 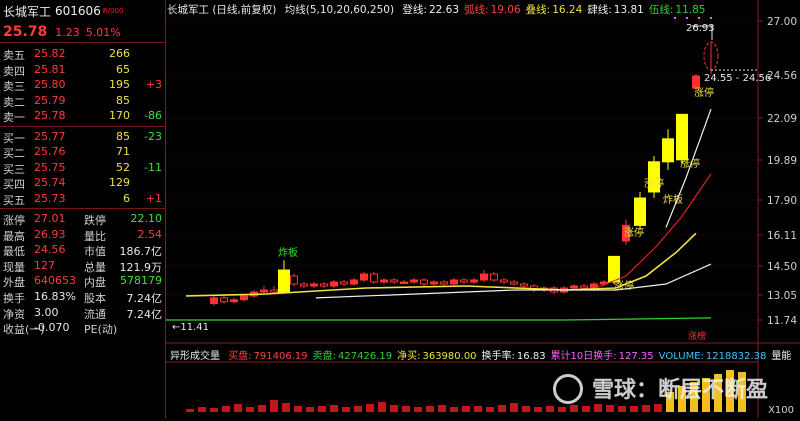 I want to click on price-change: 1.23, so click(x=67, y=32).